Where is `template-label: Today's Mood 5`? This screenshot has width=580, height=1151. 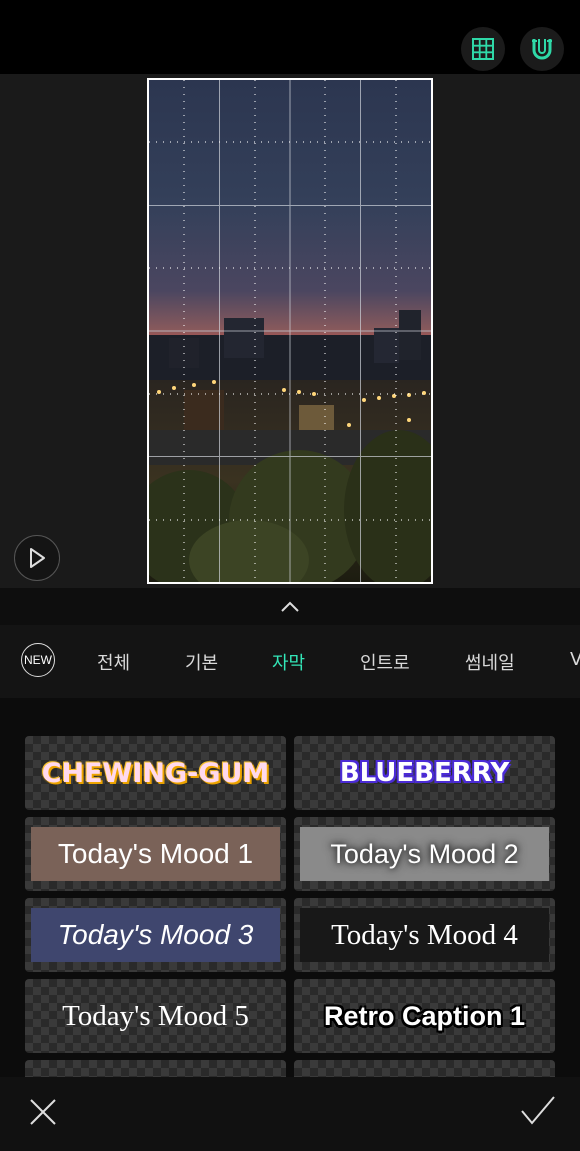 template-label: Today's Mood 5 is located at coordinates (155, 1015).